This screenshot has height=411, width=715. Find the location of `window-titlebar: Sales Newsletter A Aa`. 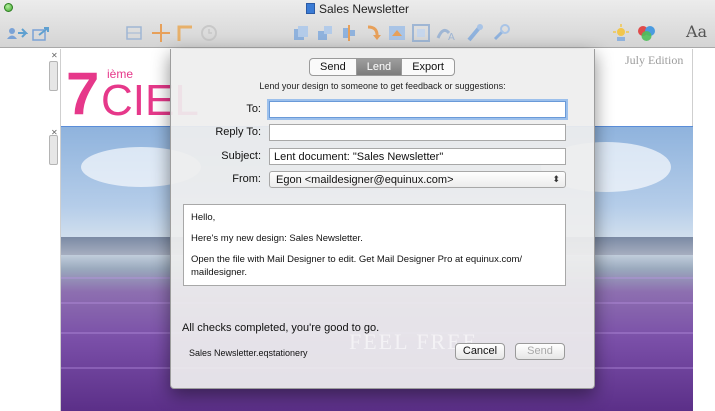

window-titlebar: Sales Newsletter A Aa is located at coordinates (357, 24).